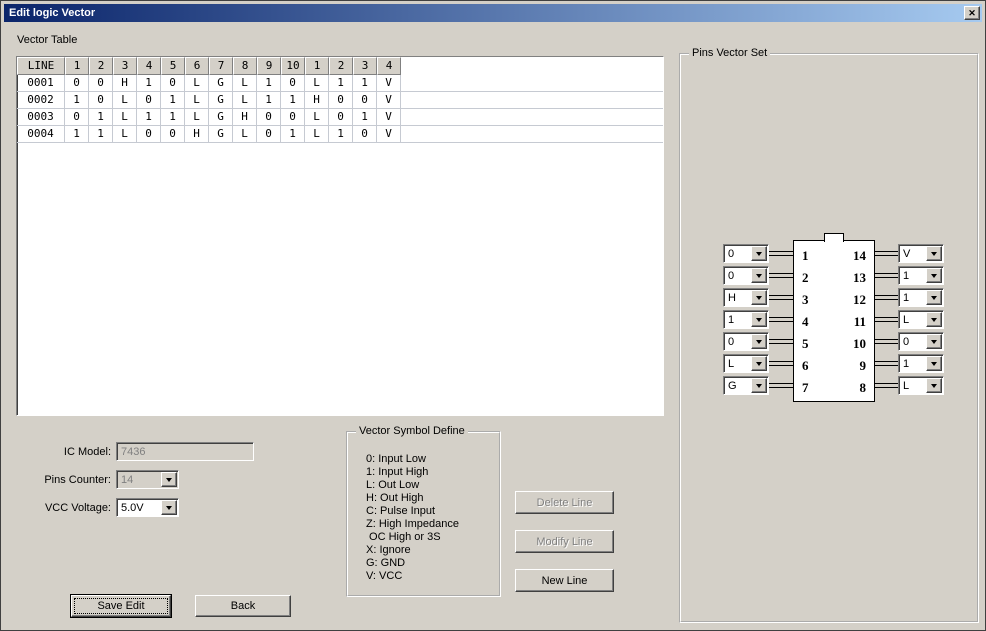  I want to click on pin-number: 7, so click(805, 387).